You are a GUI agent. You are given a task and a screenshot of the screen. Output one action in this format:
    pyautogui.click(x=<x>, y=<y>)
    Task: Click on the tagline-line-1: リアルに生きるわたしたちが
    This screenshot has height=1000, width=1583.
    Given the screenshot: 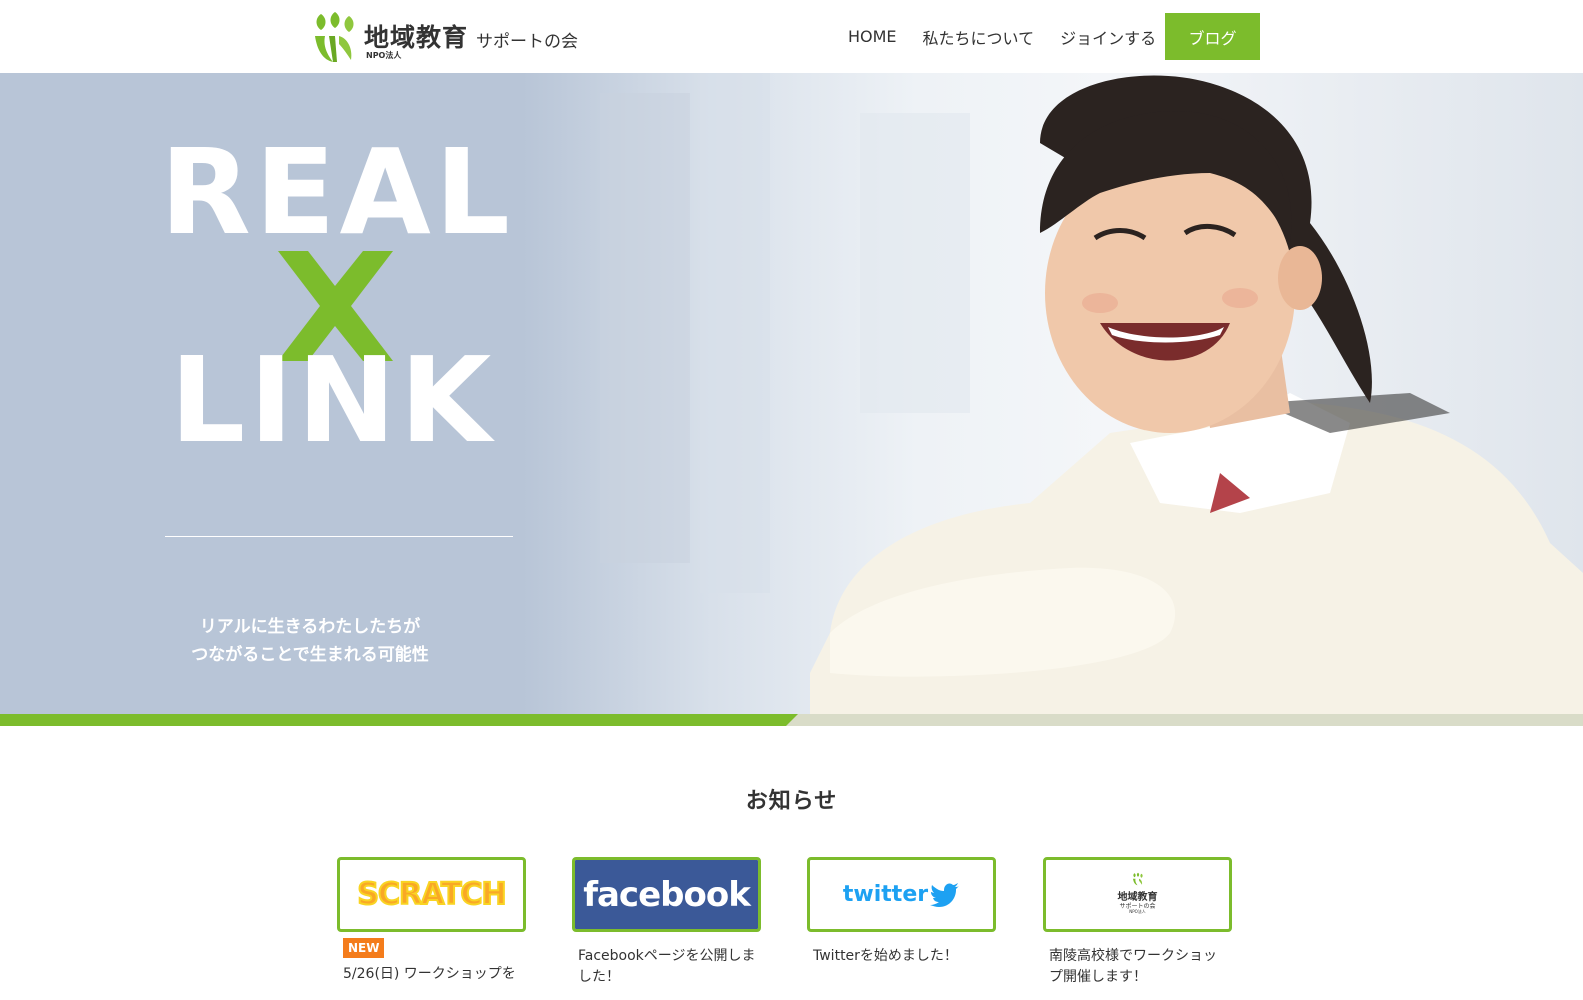 What is the action you would take?
    pyautogui.click(x=310, y=627)
    